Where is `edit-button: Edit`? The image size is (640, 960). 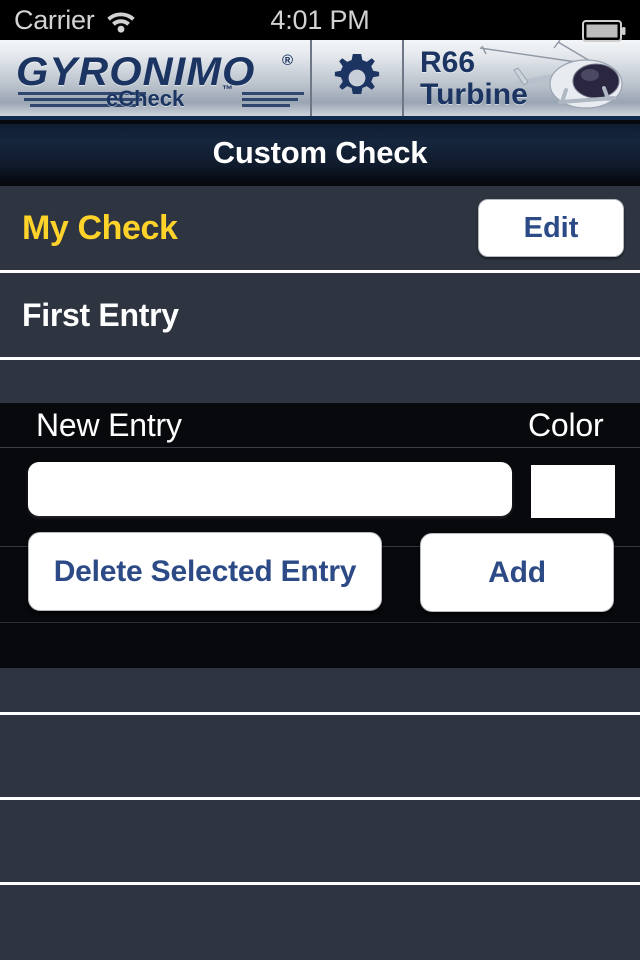
edit-button: Edit is located at coordinates (551, 228).